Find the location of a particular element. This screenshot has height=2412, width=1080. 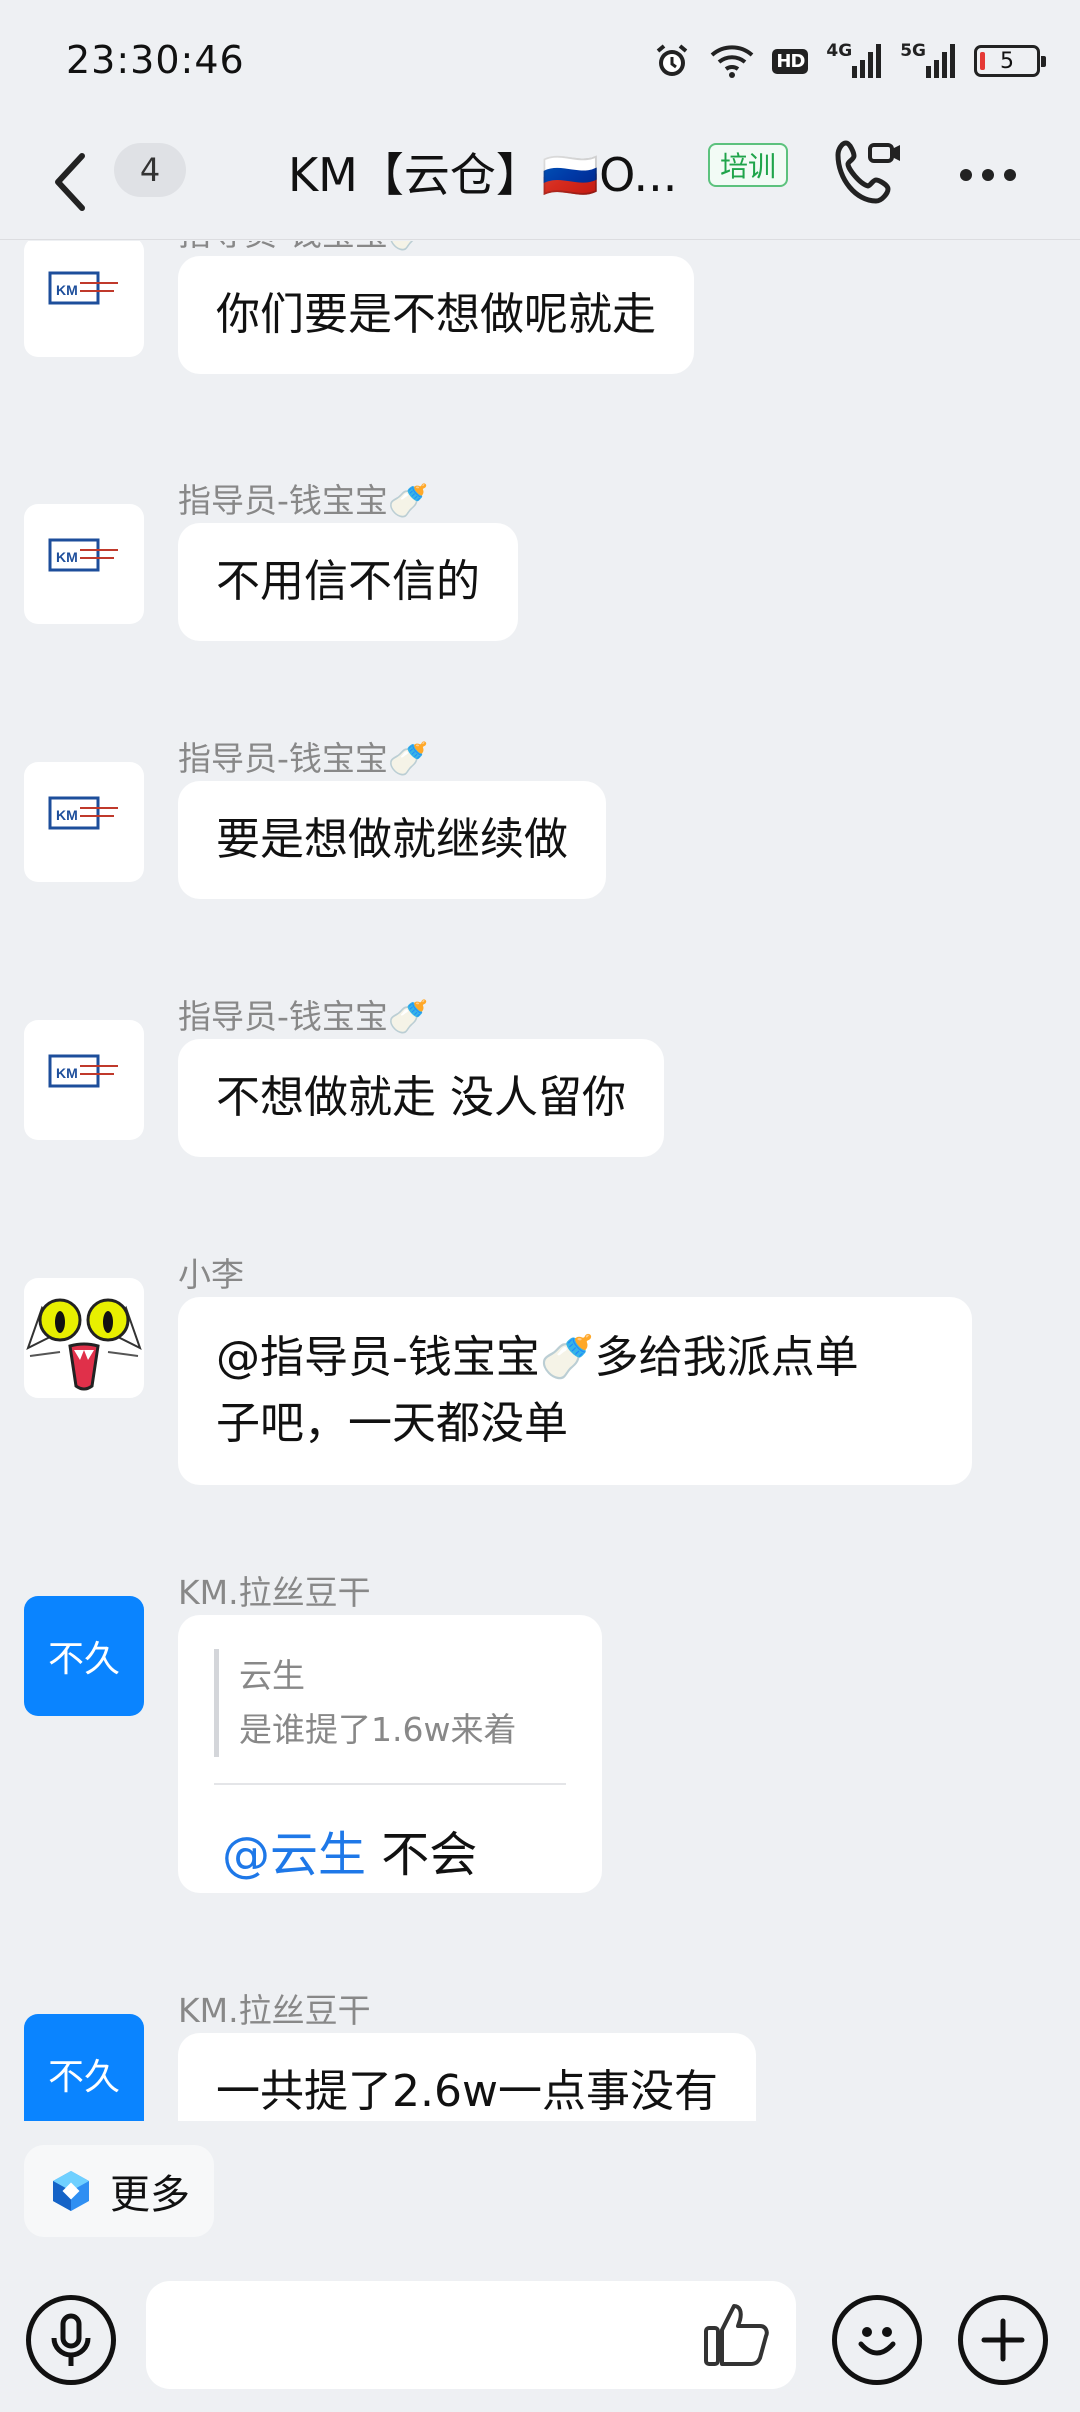

quoted-message: 云生 是谁提了1.6w来着 is located at coordinates (365, 1703).